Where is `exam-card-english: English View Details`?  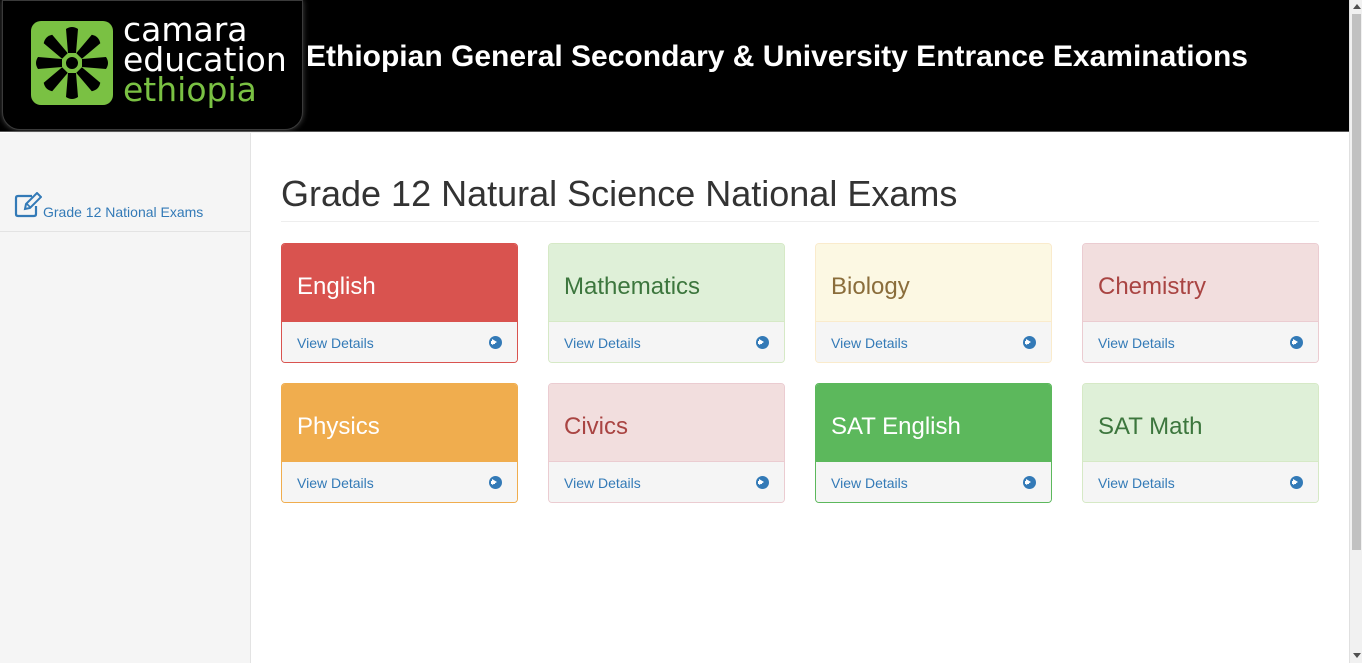 exam-card-english: English View Details is located at coordinates (399, 303).